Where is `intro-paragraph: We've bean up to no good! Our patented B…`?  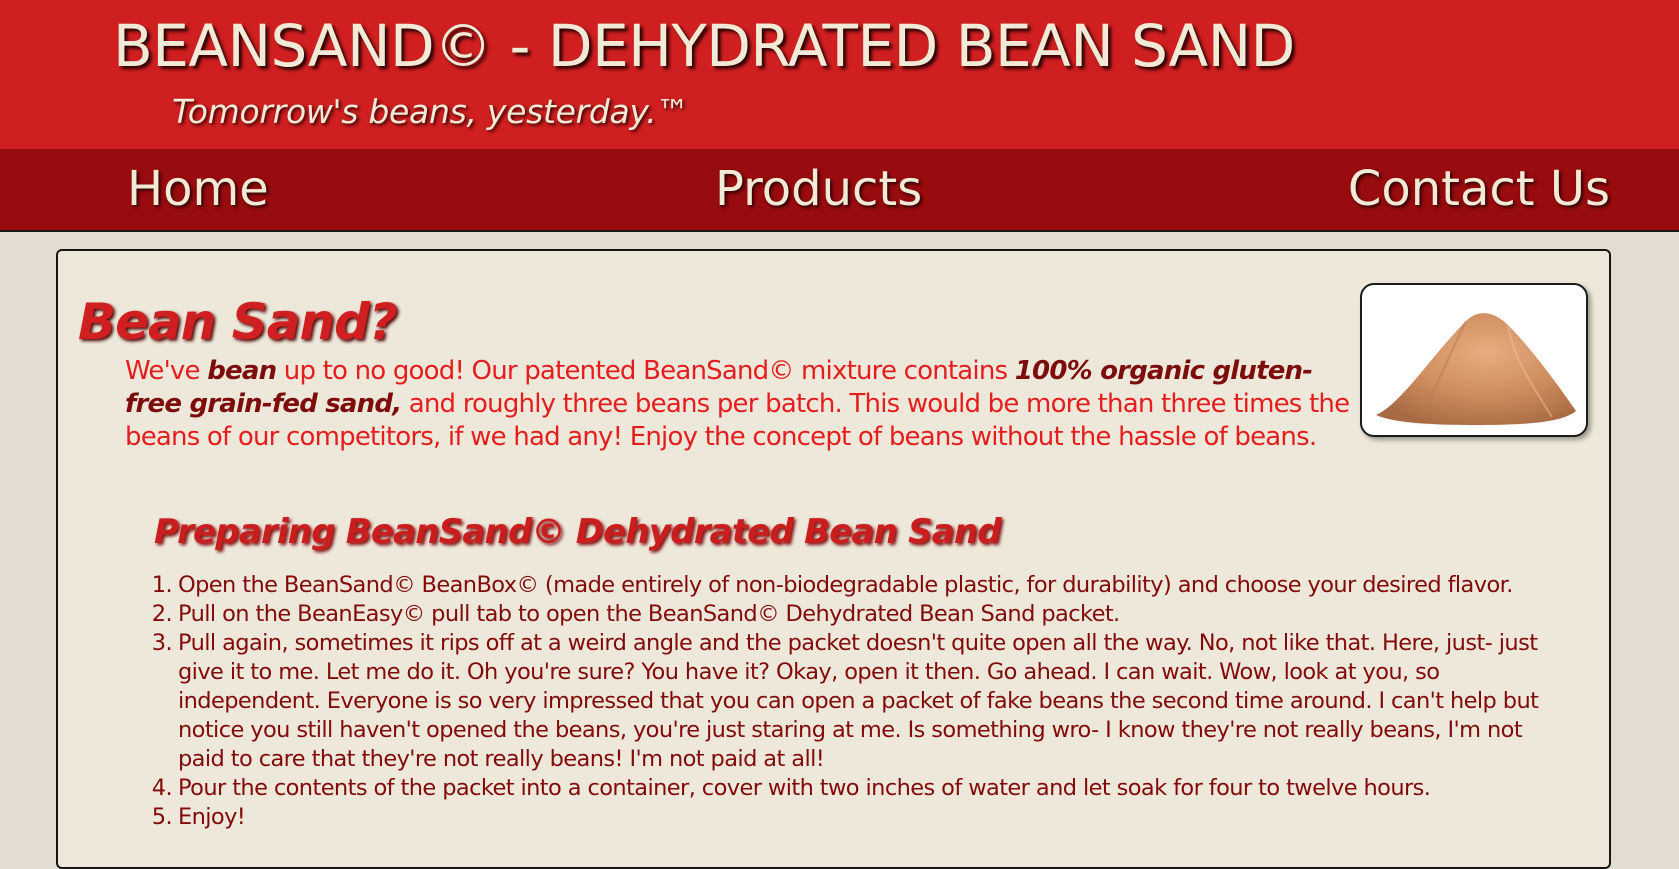 intro-paragraph: We've bean up to no good! Our patented B… is located at coordinates (740, 404).